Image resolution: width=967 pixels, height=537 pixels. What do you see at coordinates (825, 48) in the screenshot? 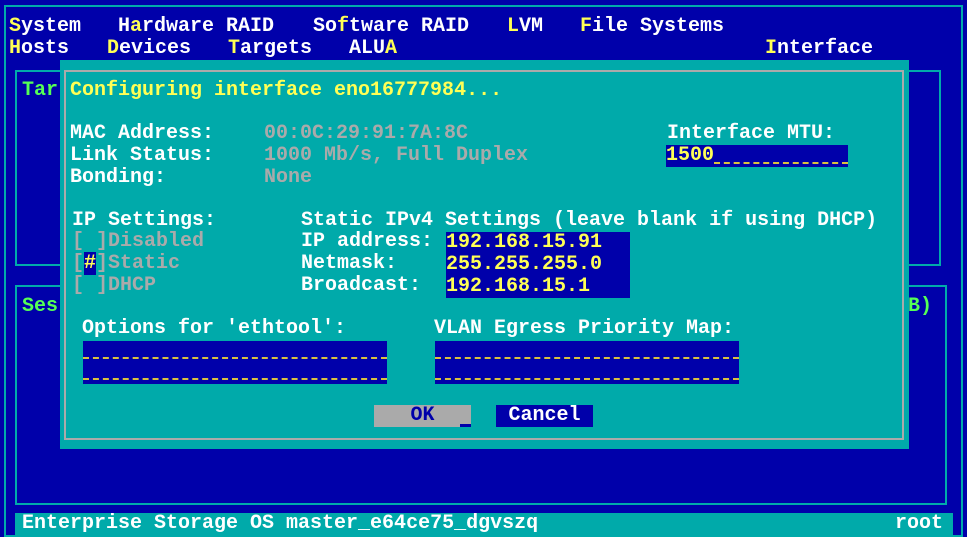
I see `label: nterface` at bounding box center [825, 48].